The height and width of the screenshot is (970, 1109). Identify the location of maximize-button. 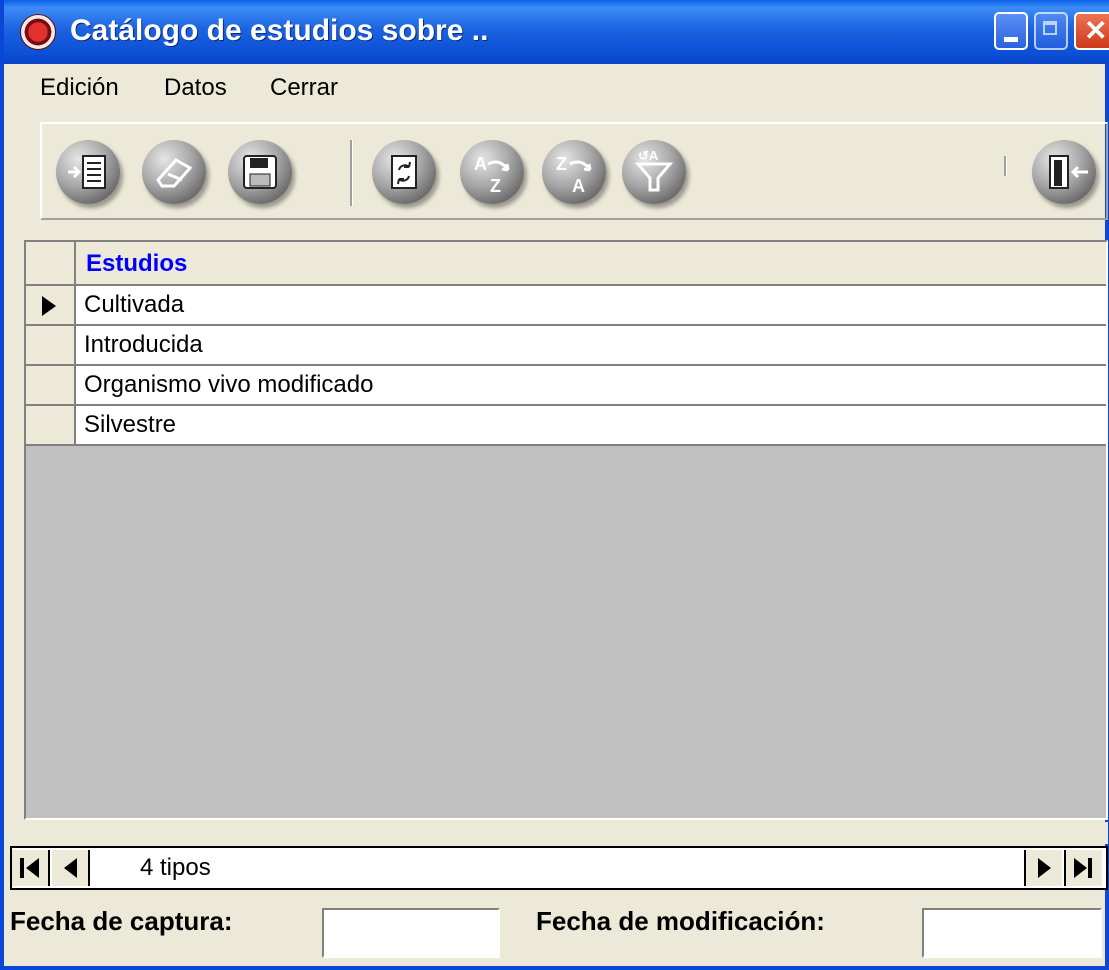
(1051, 31).